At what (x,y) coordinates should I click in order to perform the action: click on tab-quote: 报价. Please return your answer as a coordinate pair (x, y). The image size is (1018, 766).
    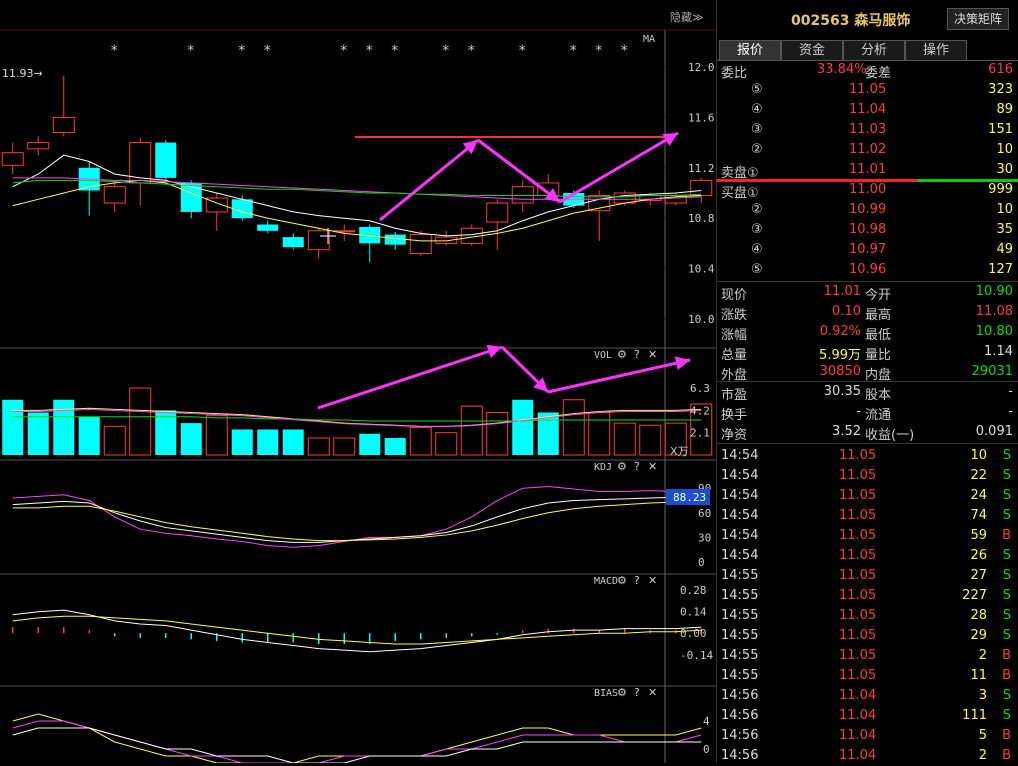
    Looking at the image, I should click on (750, 50).